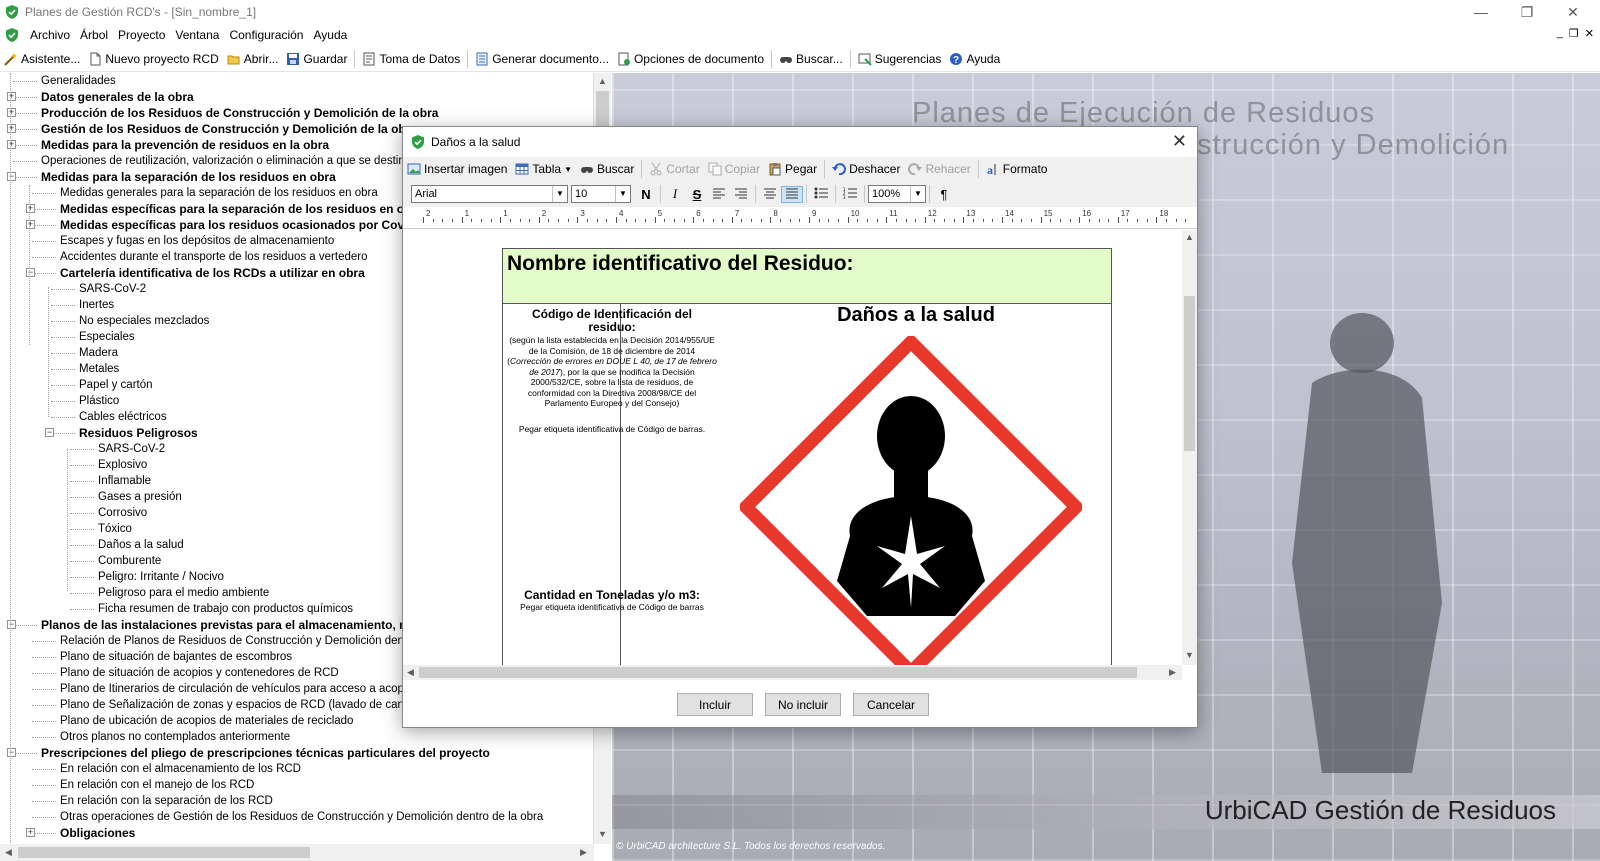  What do you see at coordinates (117, 97) in the screenshot?
I see `tree-item: Datos generales de la obra` at bounding box center [117, 97].